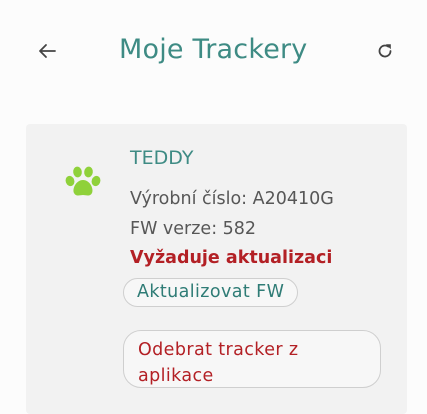 The height and width of the screenshot is (414, 427). I want to click on remove-tracker-button: Odebrat tracker z aplikace, so click(252, 359).